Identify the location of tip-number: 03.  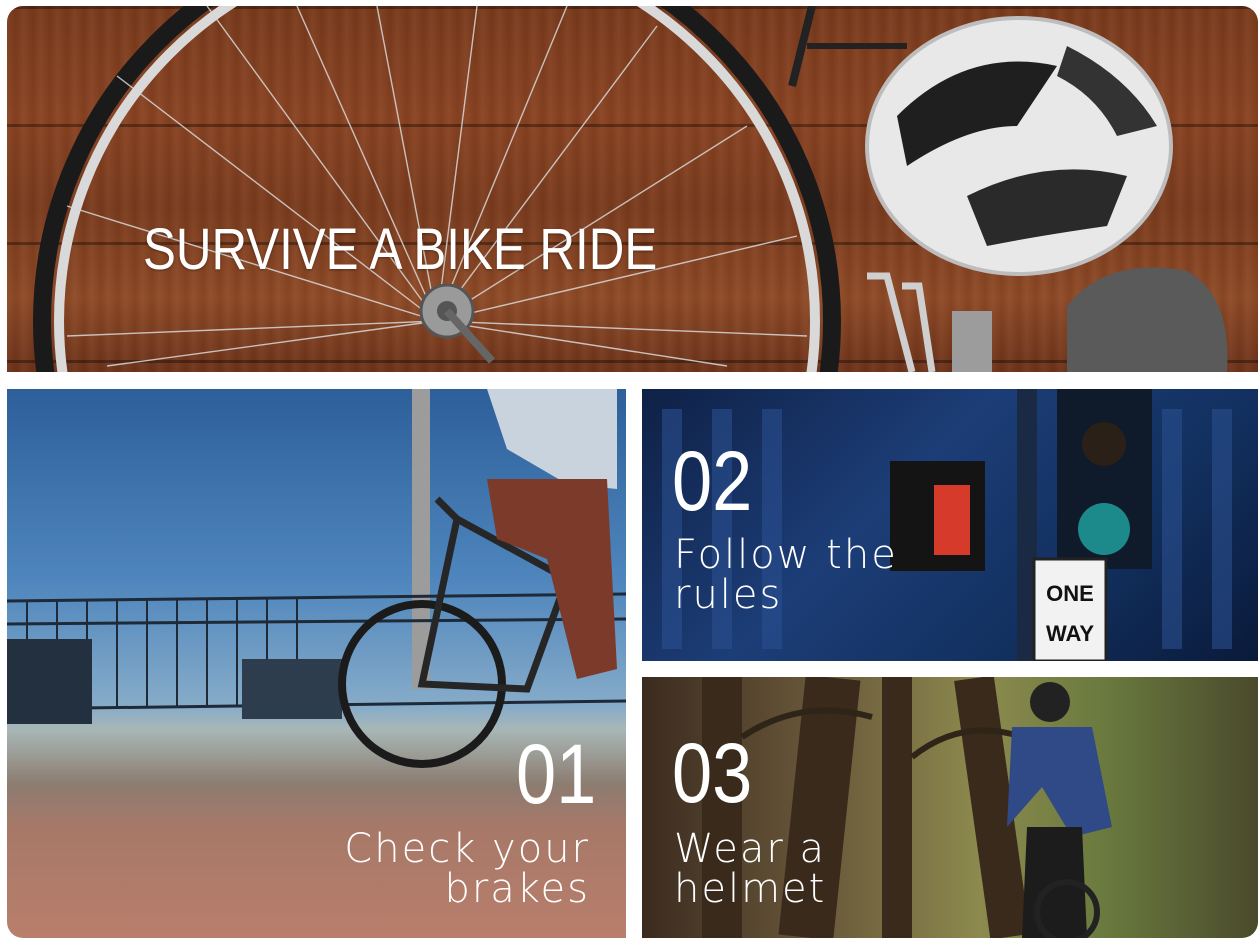
(712, 773).